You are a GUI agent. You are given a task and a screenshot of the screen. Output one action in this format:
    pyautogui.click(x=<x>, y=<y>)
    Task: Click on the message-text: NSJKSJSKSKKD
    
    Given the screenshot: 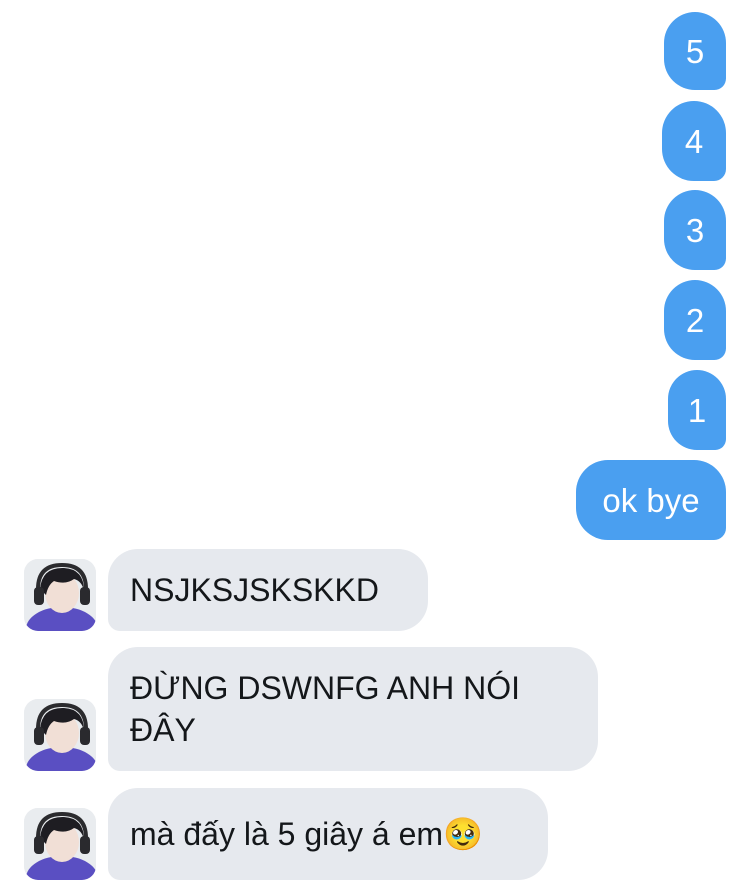 What is the action you would take?
    pyautogui.click(x=254, y=590)
    